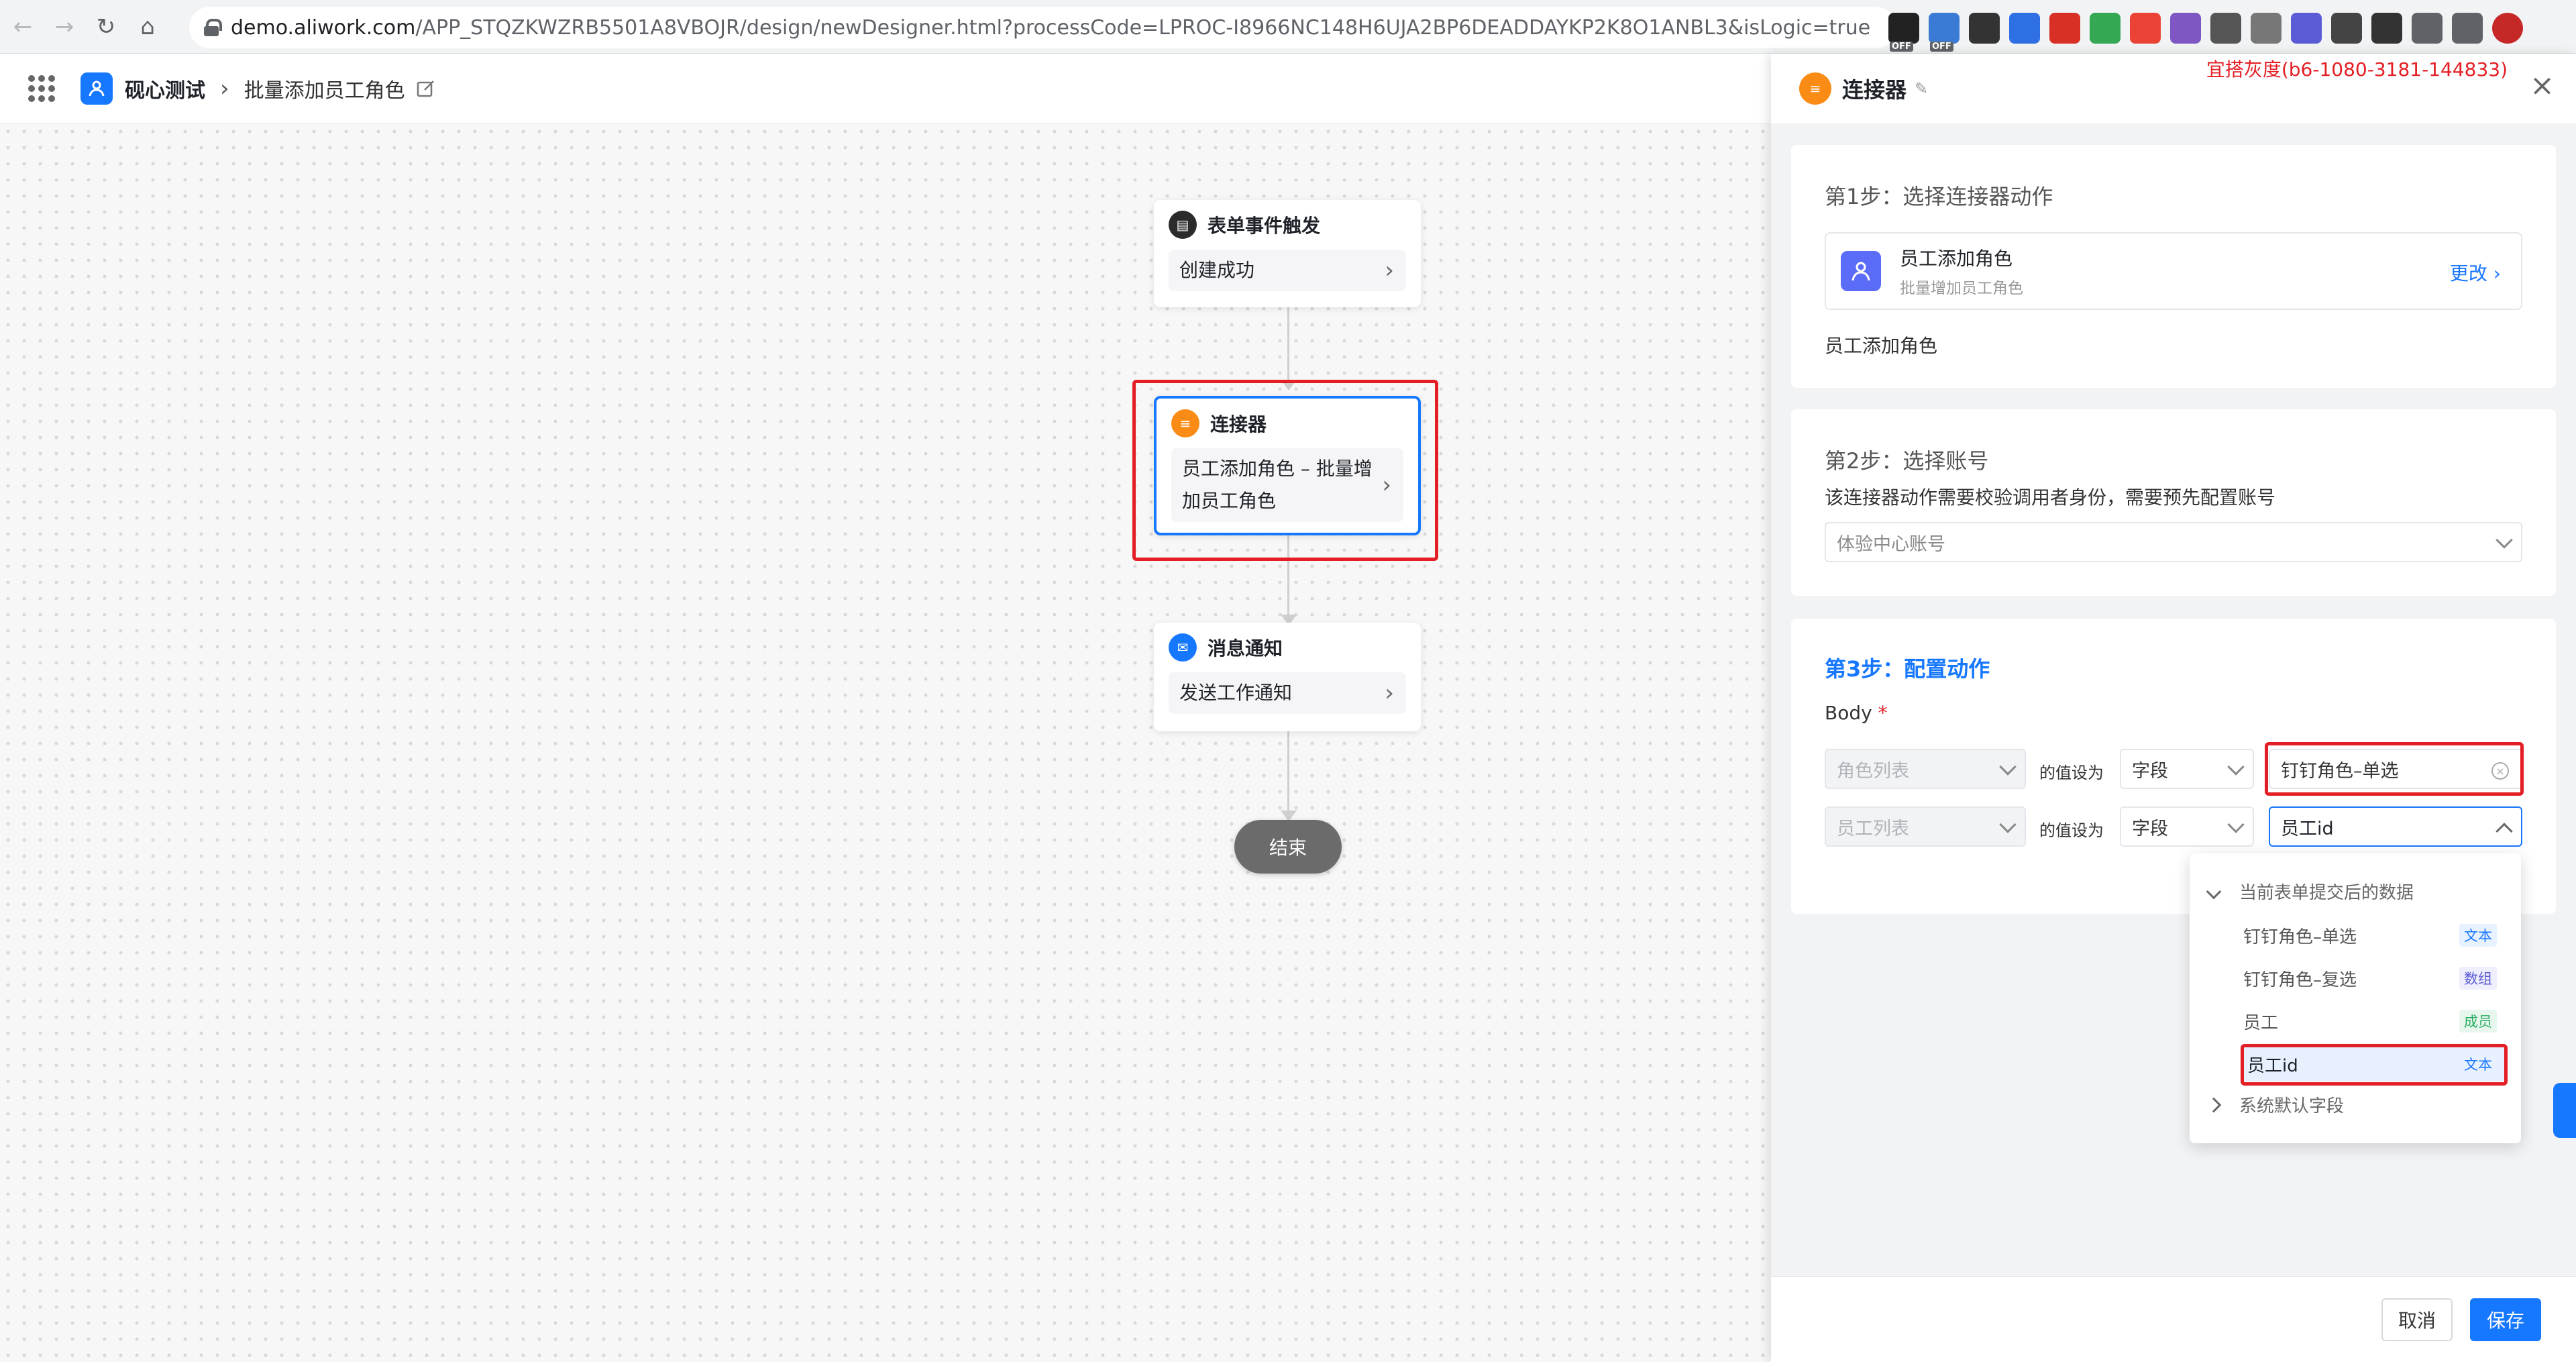 Image resolution: width=2576 pixels, height=1362 pixels. Describe the element at coordinates (1856, 713) in the screenshot. I see `body-label: Body *` at that location.